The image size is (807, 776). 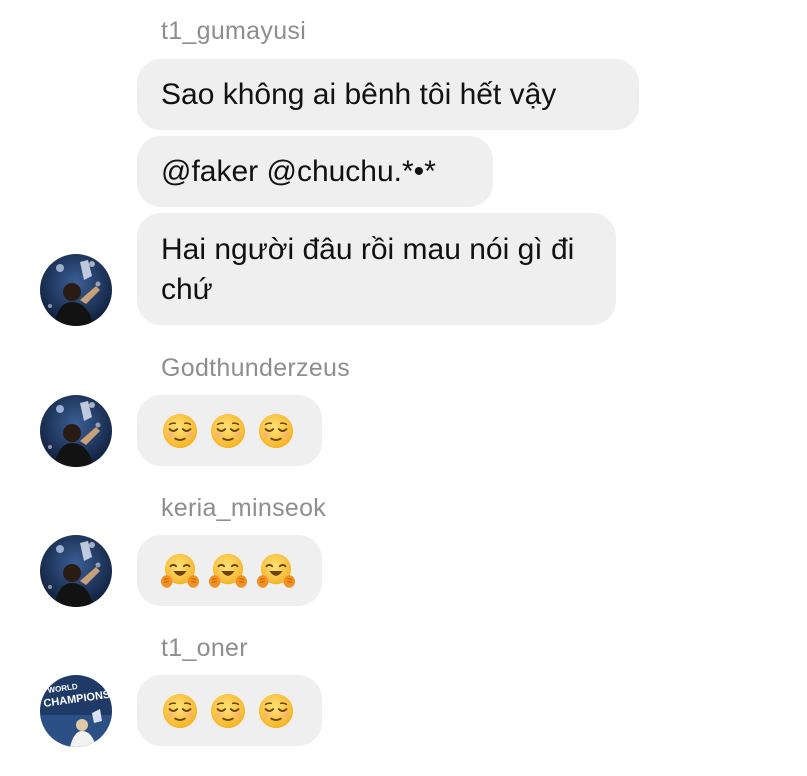 What do you see at coordinates (234, 31) in the screenshot?
I see `sender-name: t1_gumayusi` at bounding box center [234, 31].